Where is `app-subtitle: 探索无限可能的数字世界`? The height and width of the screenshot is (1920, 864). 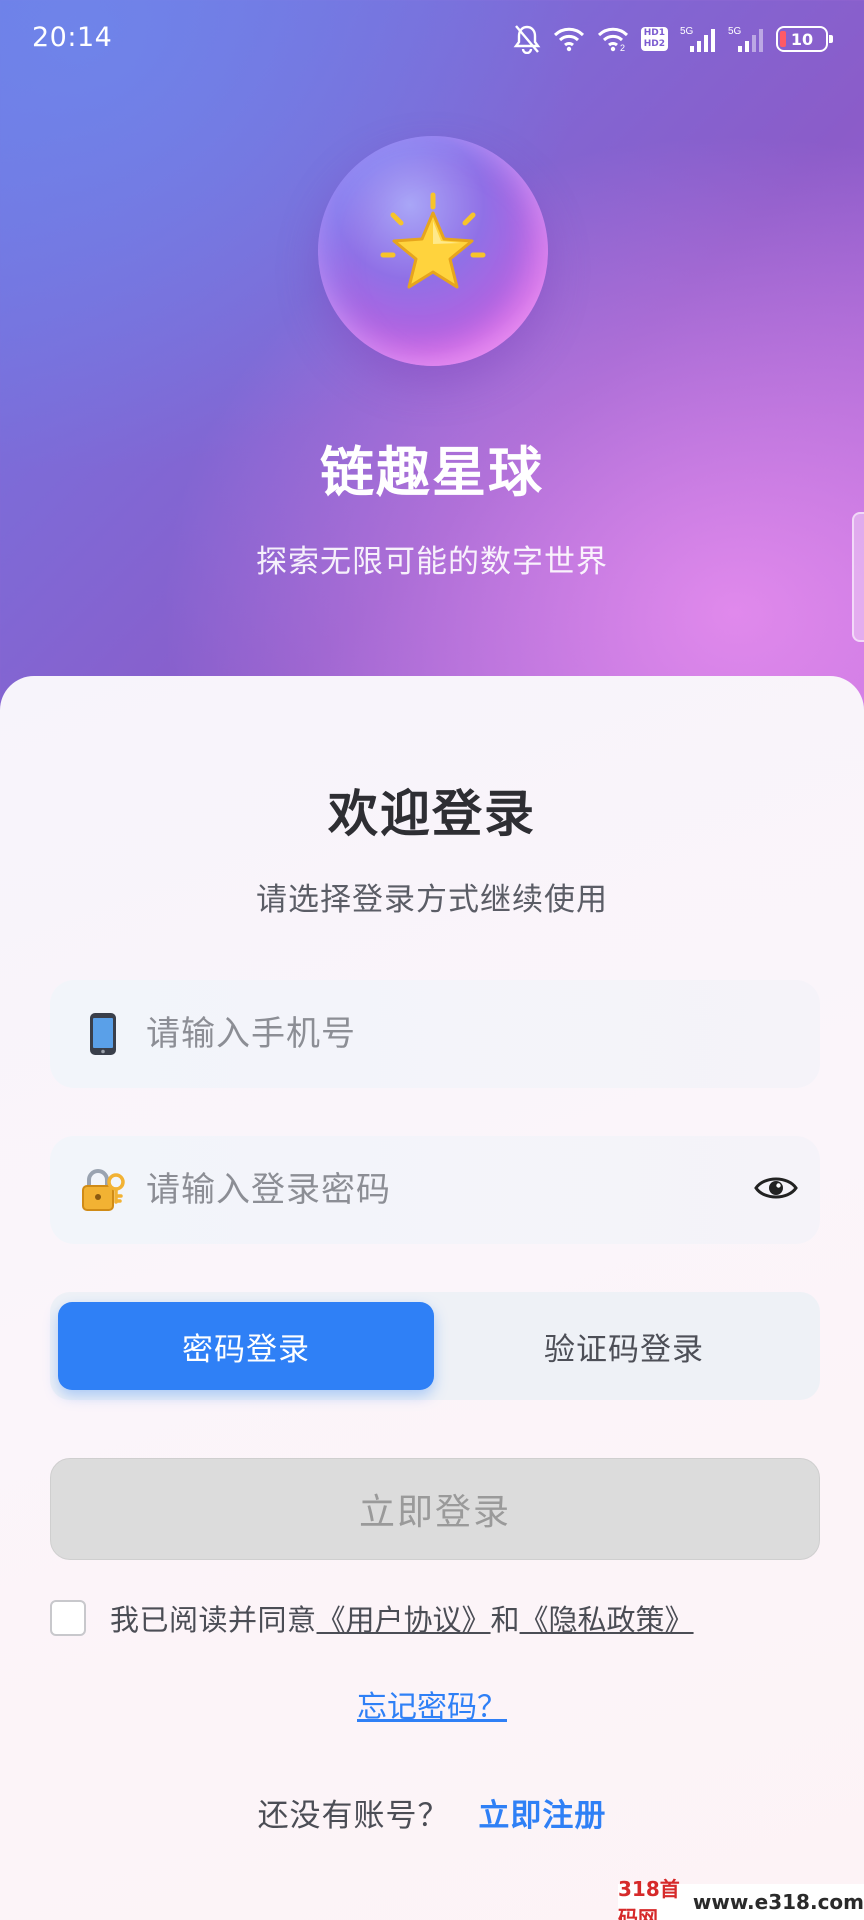
app-subtitle: 探索无限可能的数字世界 is located at coordinates (432, 562).